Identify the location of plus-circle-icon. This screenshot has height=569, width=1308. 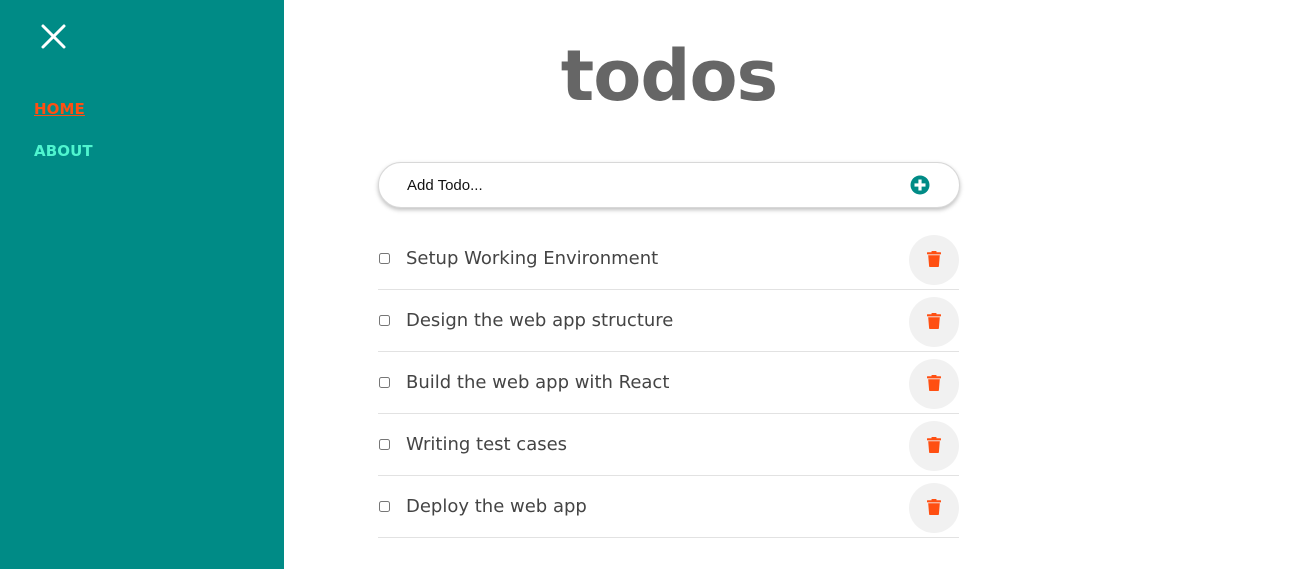
(920, 185).